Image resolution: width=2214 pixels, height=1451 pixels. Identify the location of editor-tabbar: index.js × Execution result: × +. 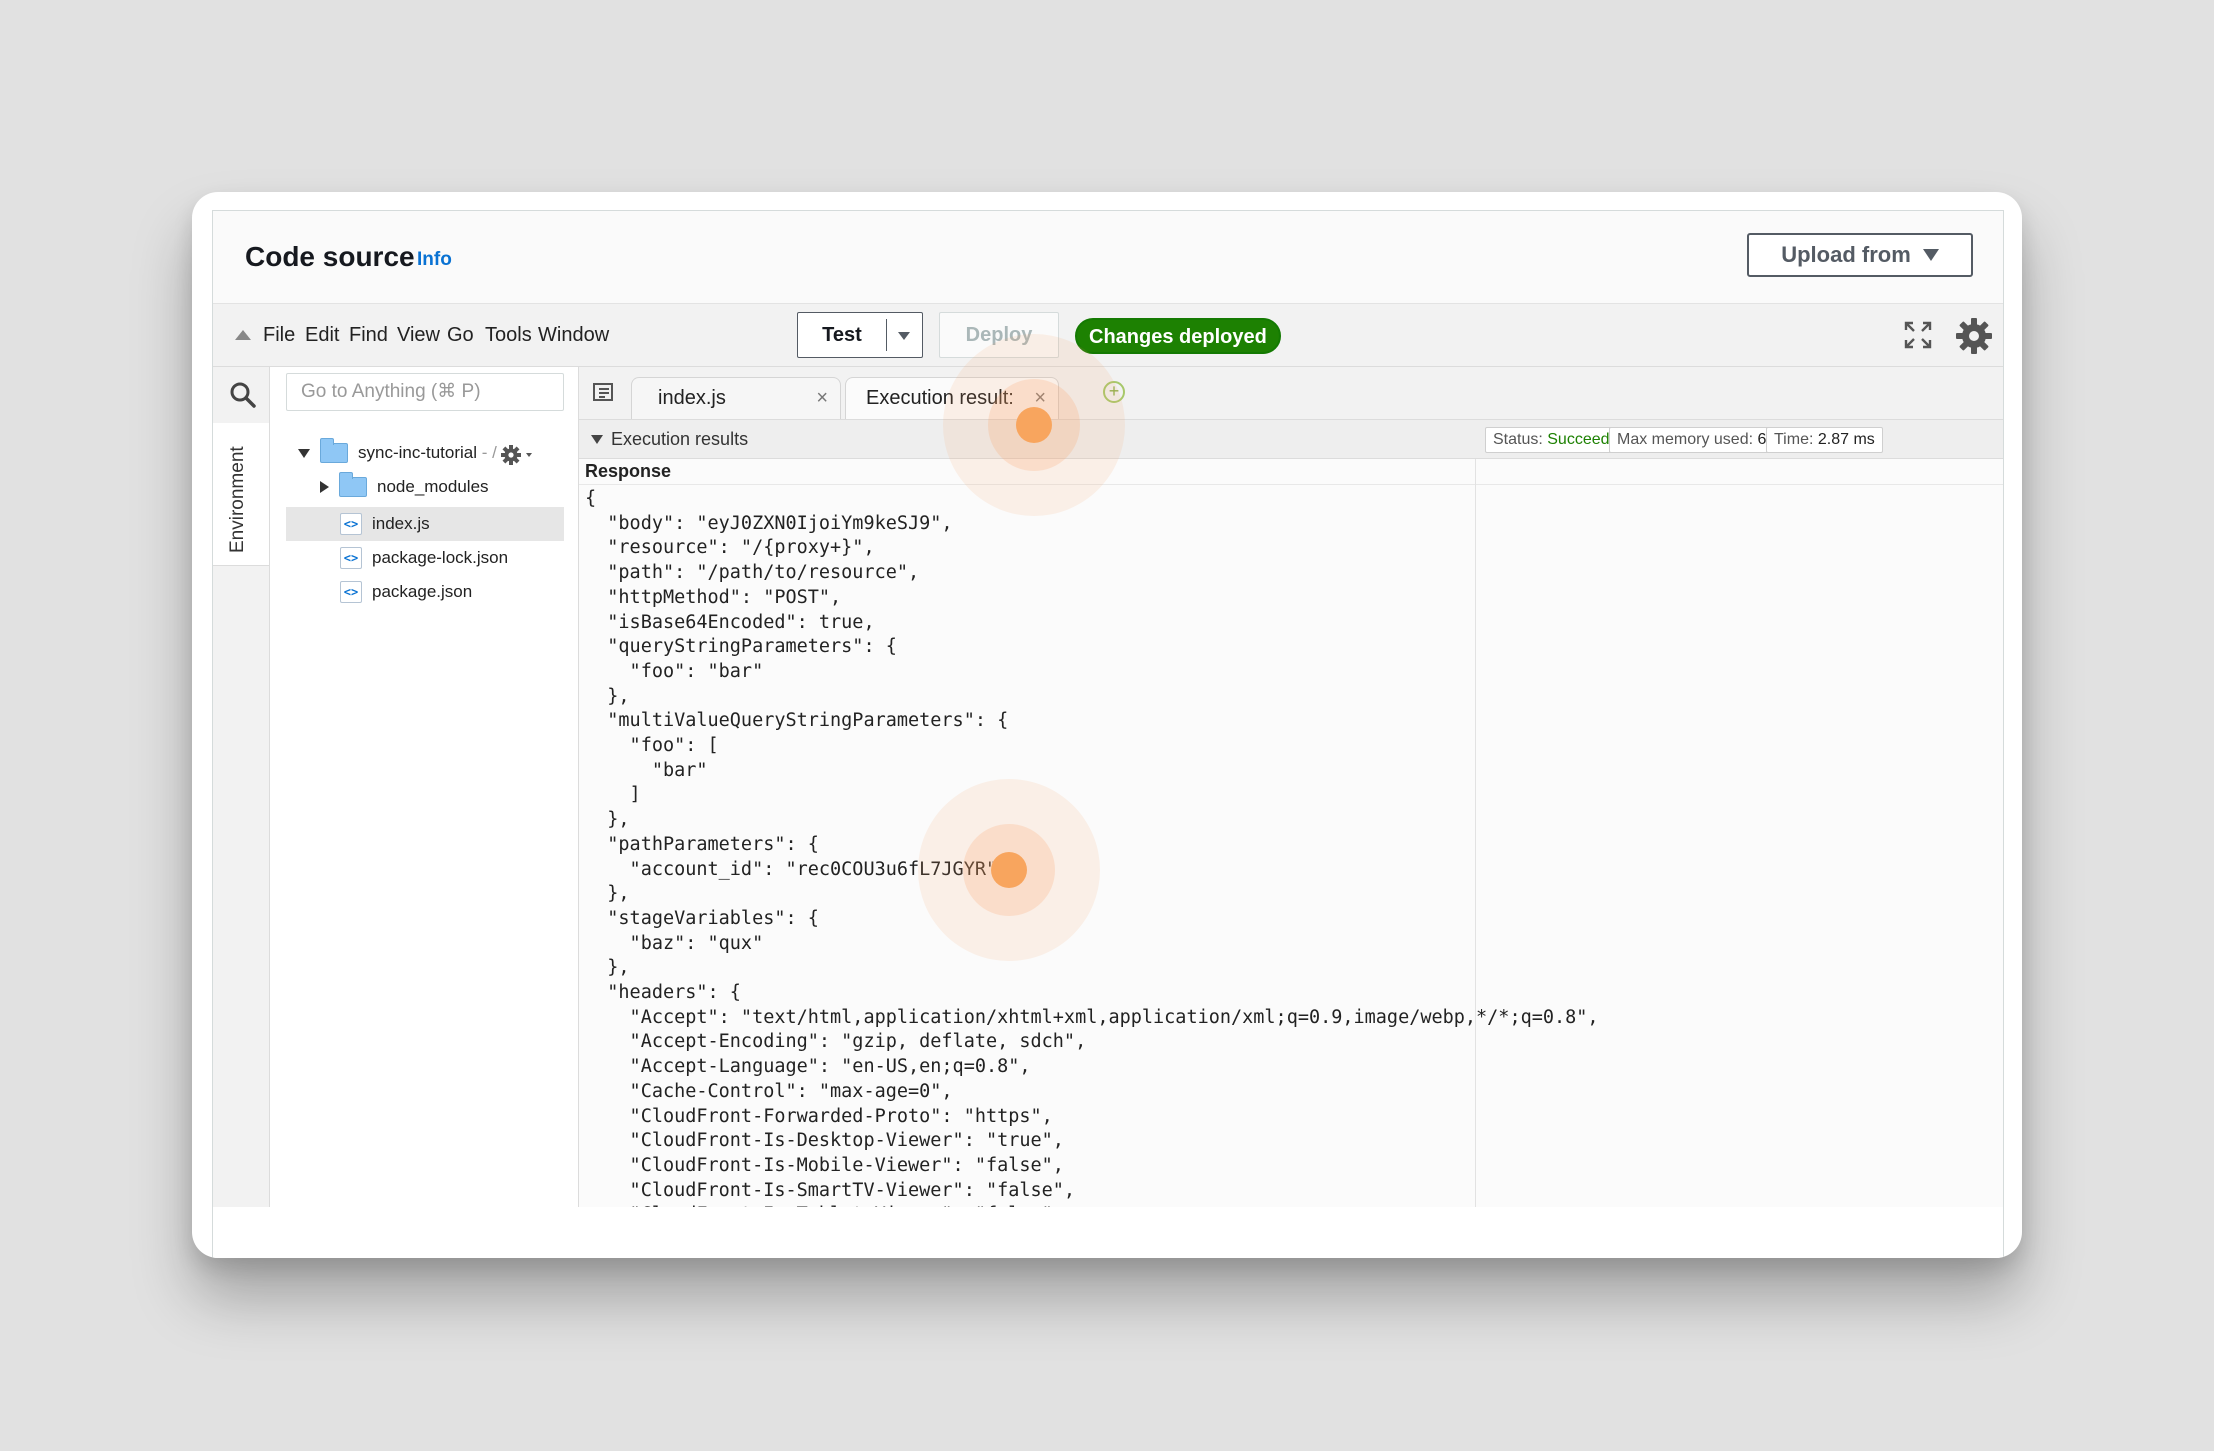
(1291, 393).